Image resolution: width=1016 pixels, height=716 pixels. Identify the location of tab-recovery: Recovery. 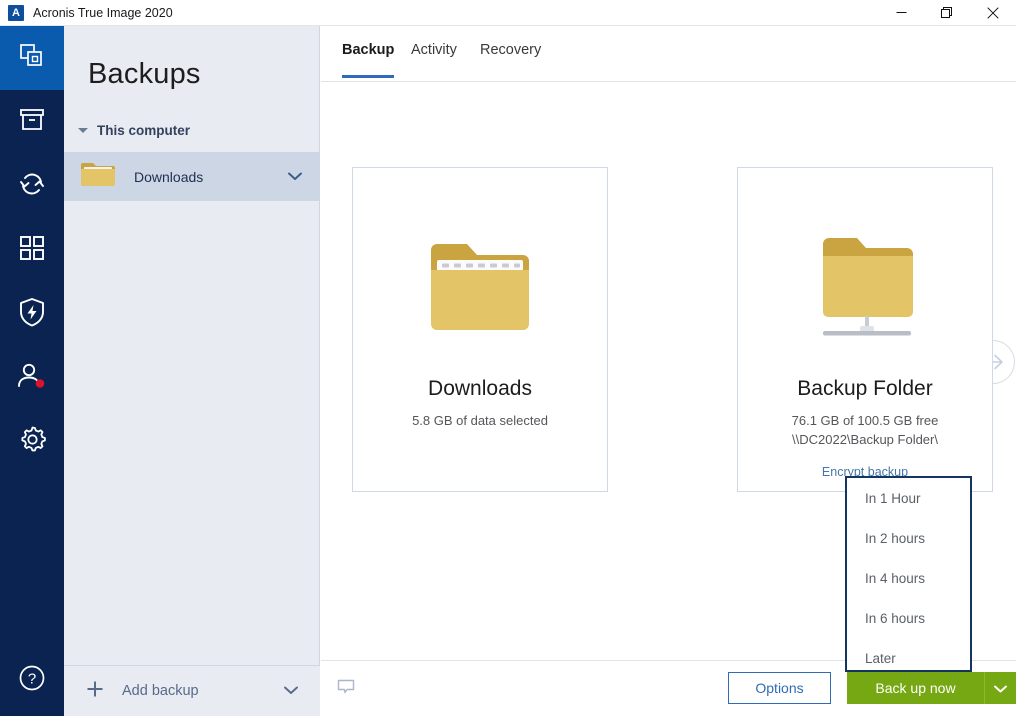
(510, 60).